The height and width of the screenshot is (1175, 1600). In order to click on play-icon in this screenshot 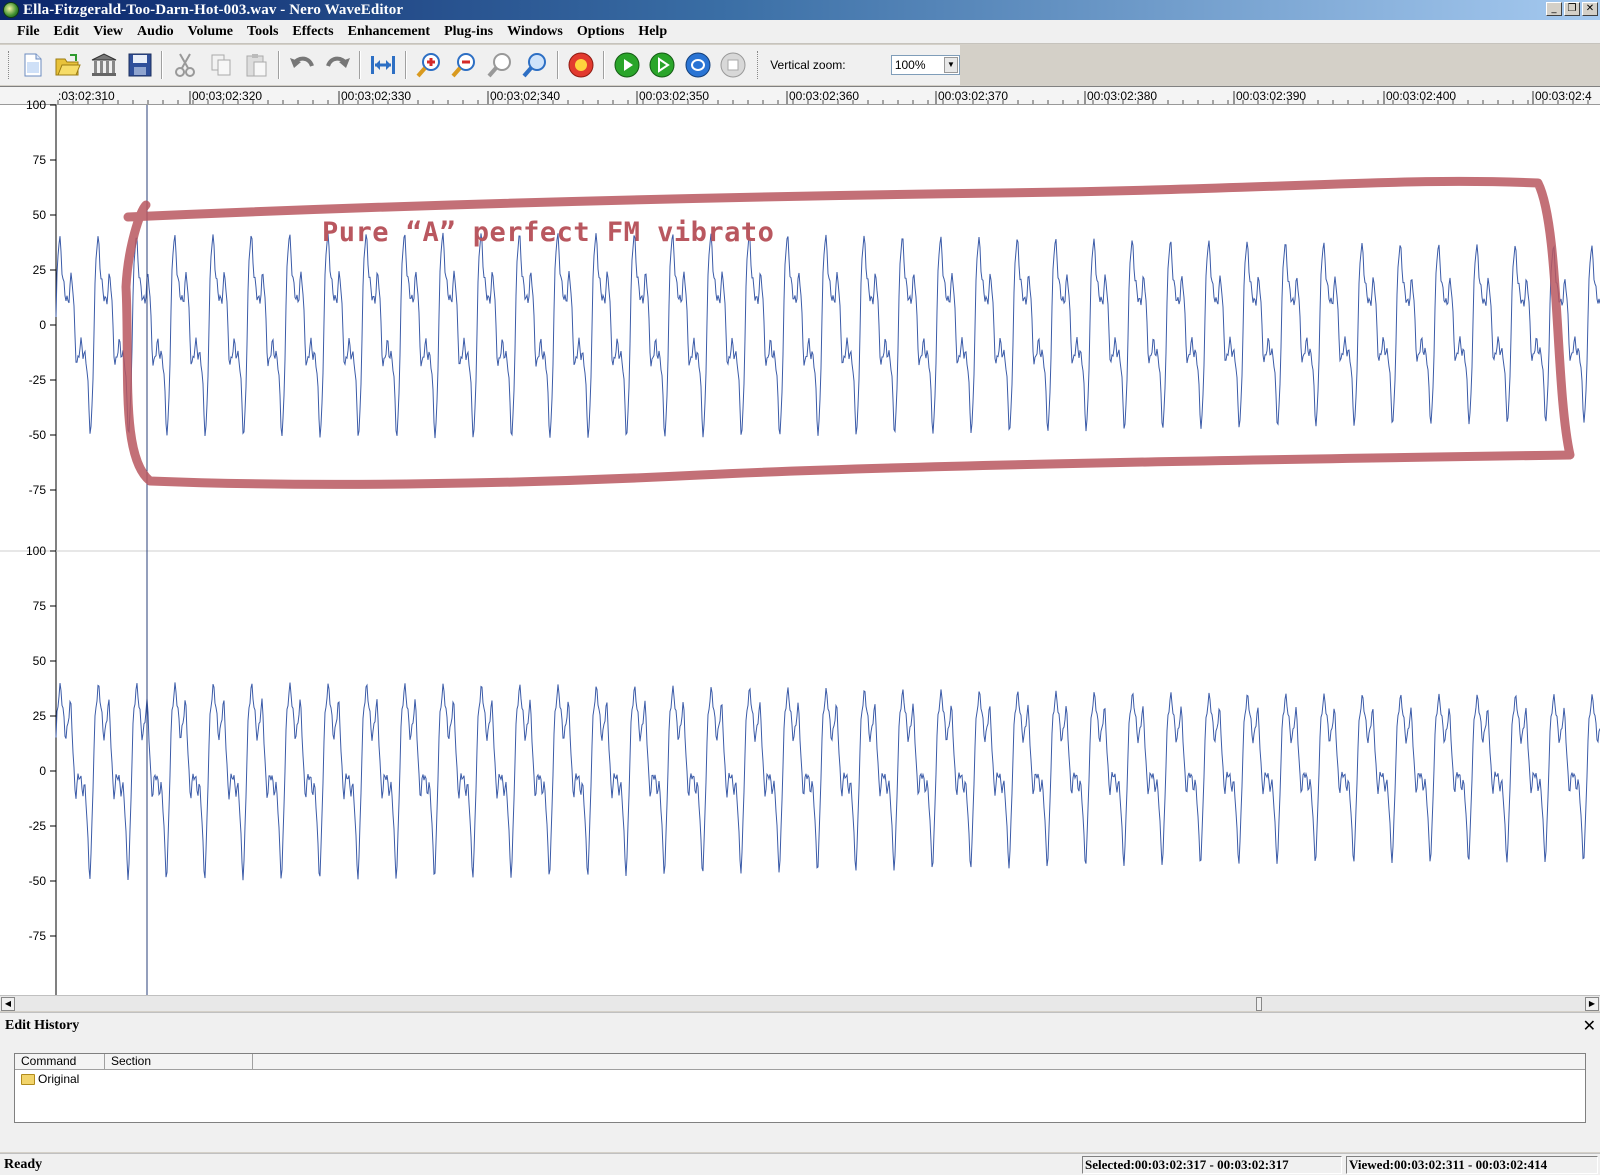, I will do `click(627, 65)`.